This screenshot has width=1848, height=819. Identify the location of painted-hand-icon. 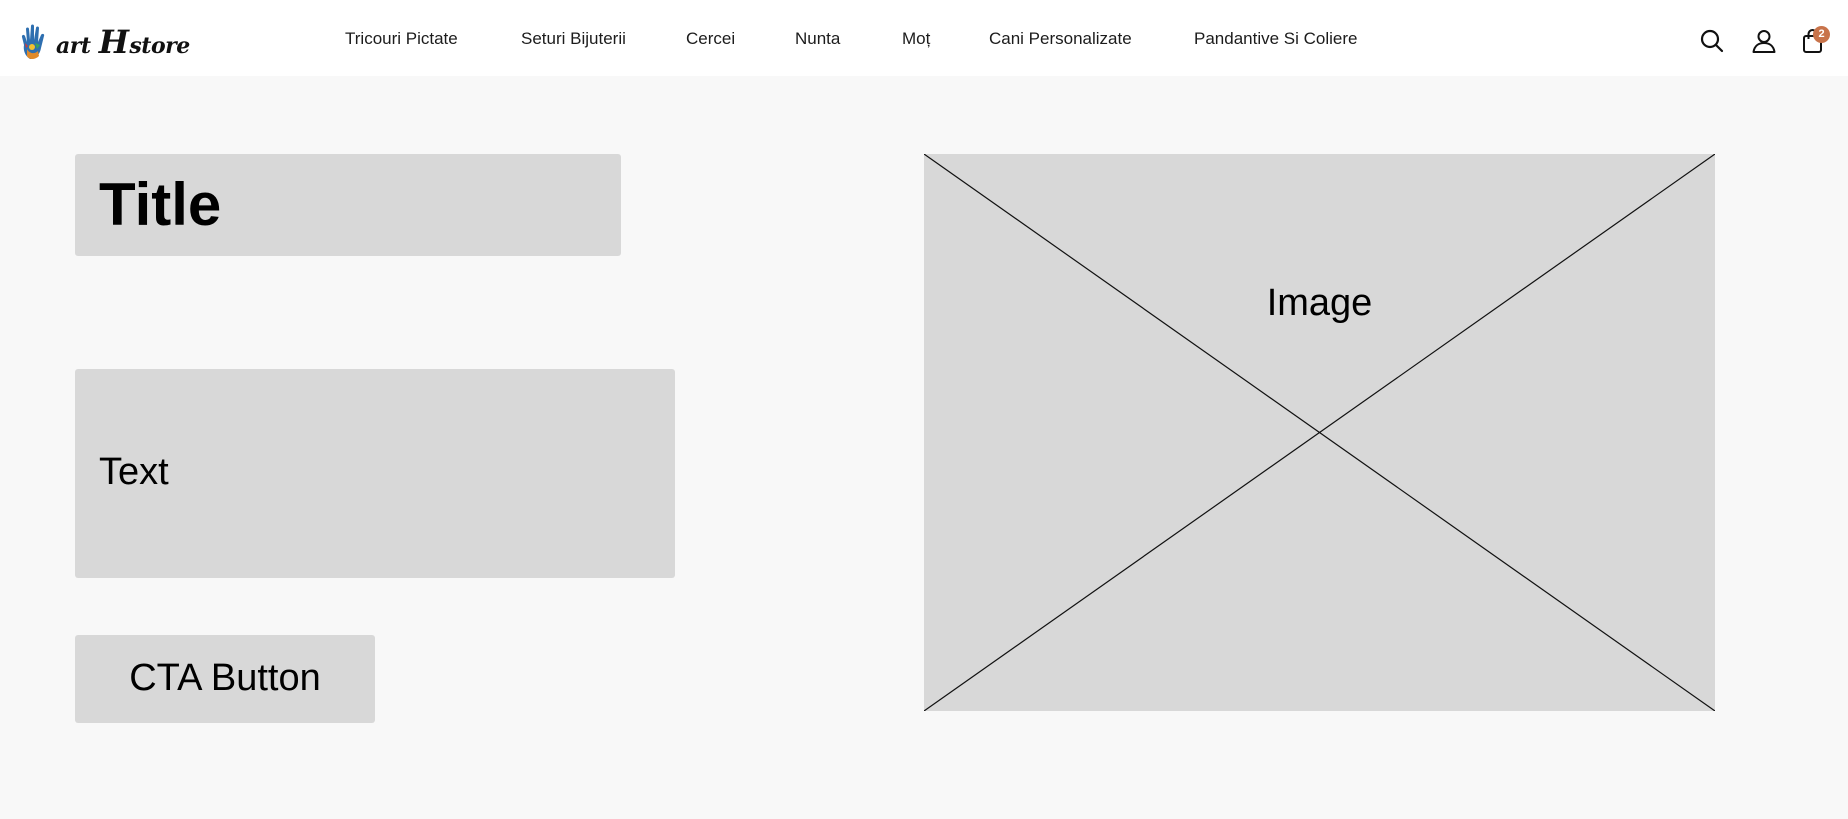
(33, 41).